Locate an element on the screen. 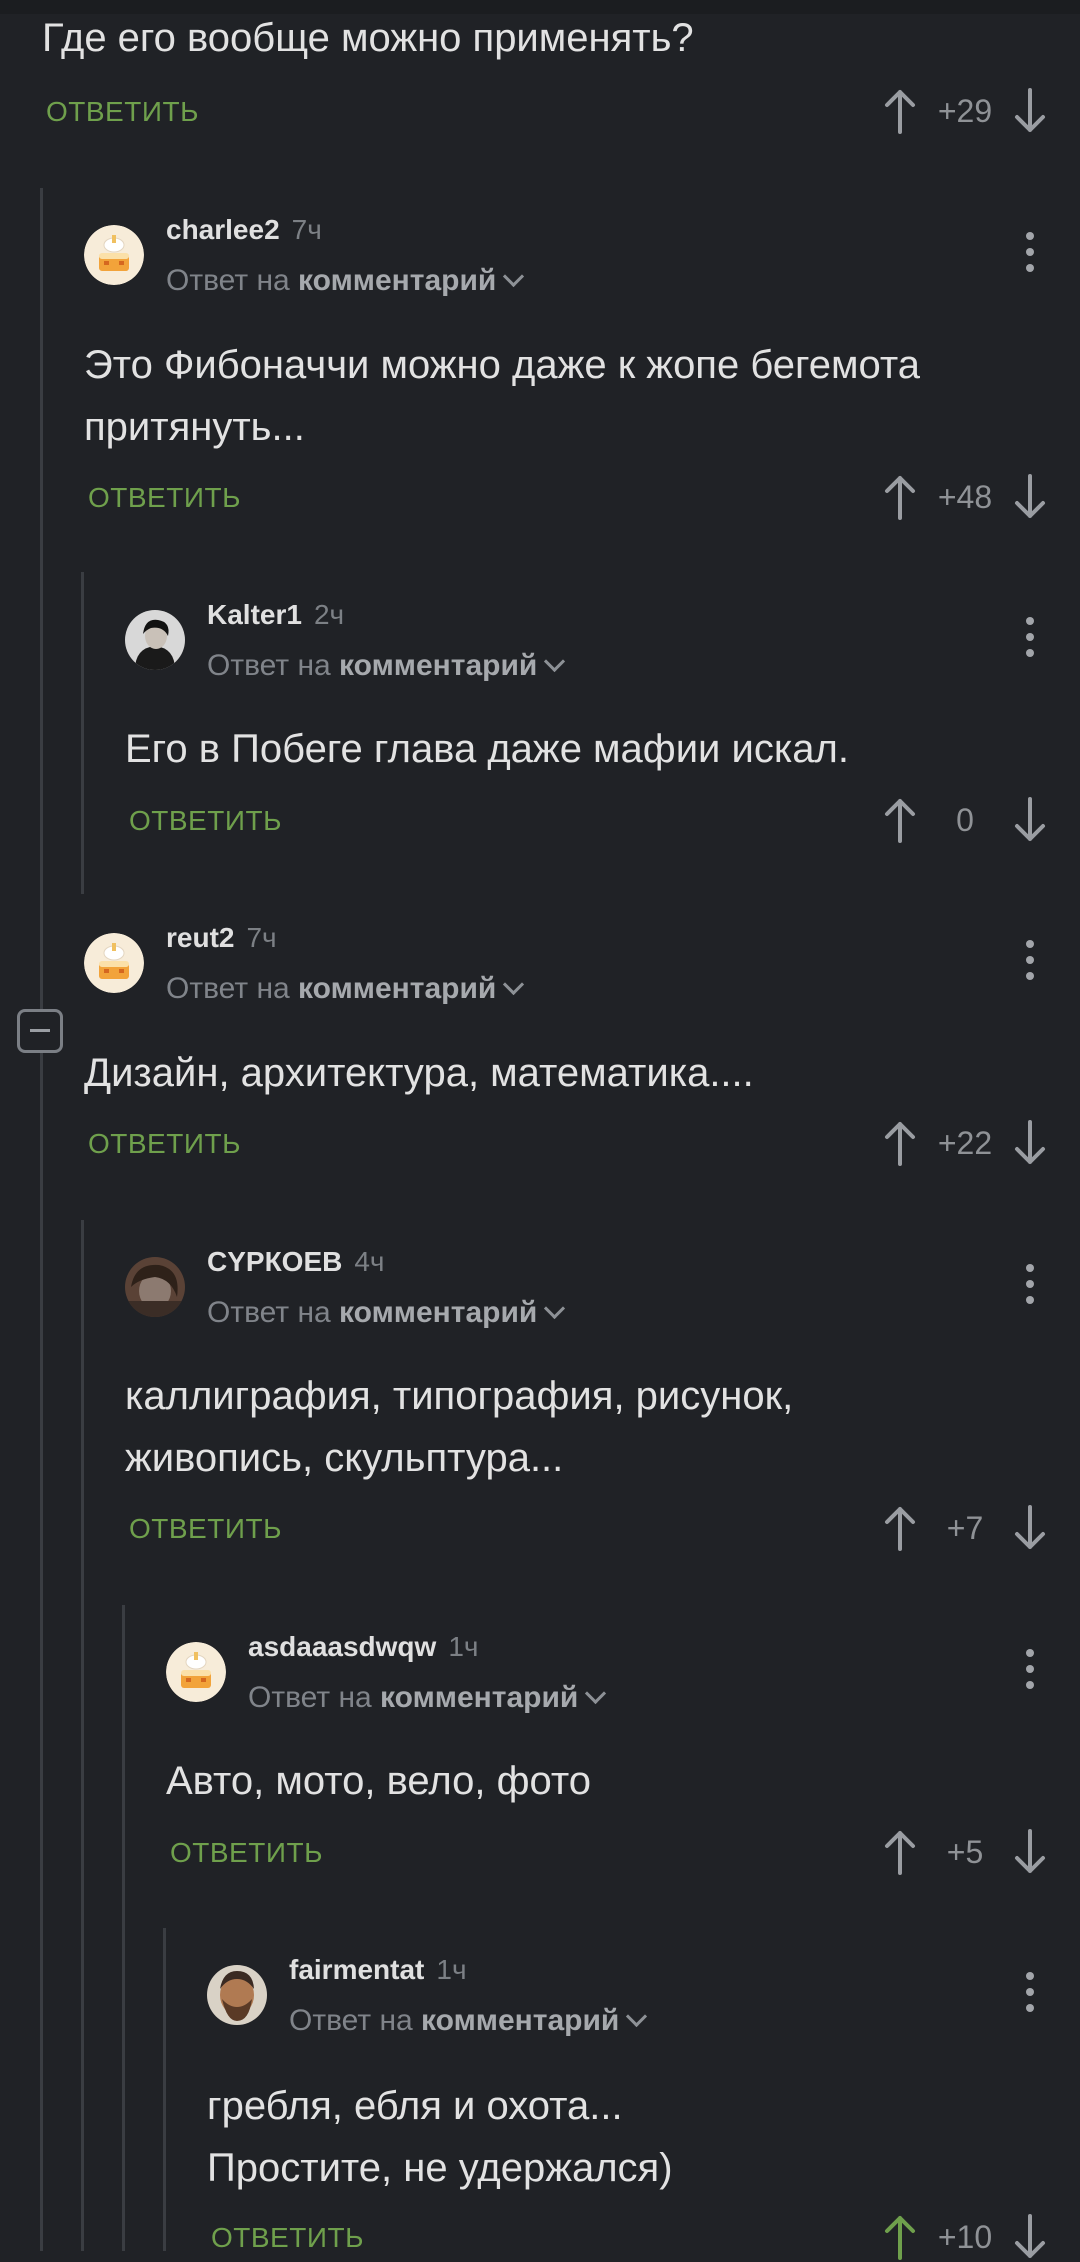  vote-controls: +48 is located at coordinates (965, 497).